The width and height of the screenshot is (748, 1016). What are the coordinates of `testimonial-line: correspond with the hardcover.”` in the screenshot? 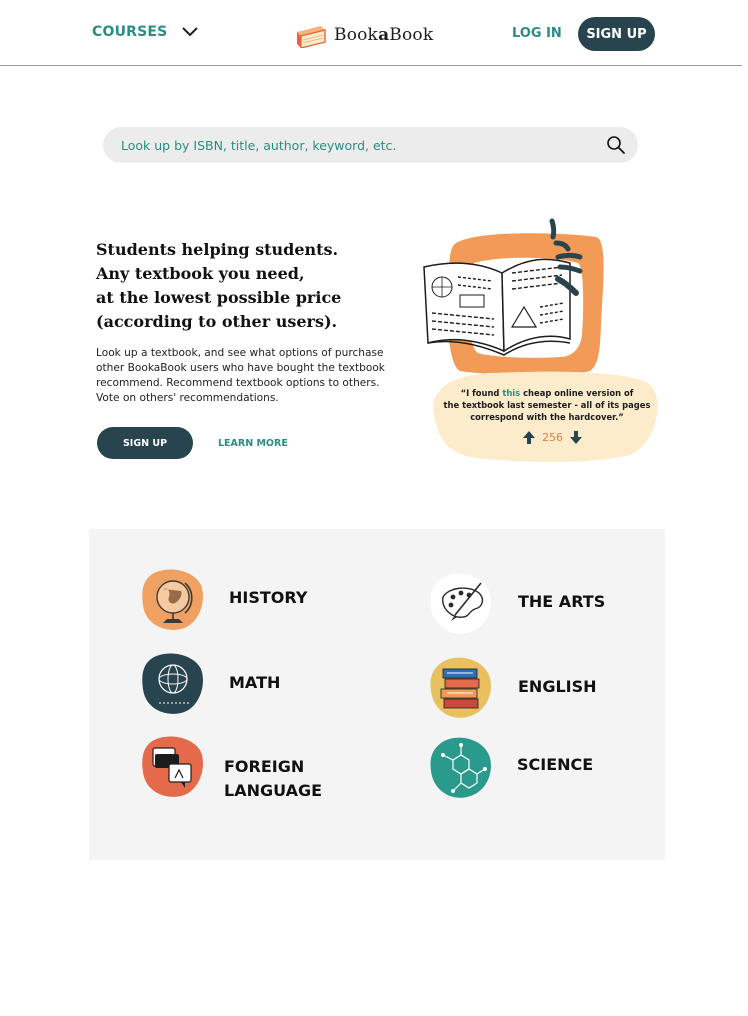 It's located at (547, 417).